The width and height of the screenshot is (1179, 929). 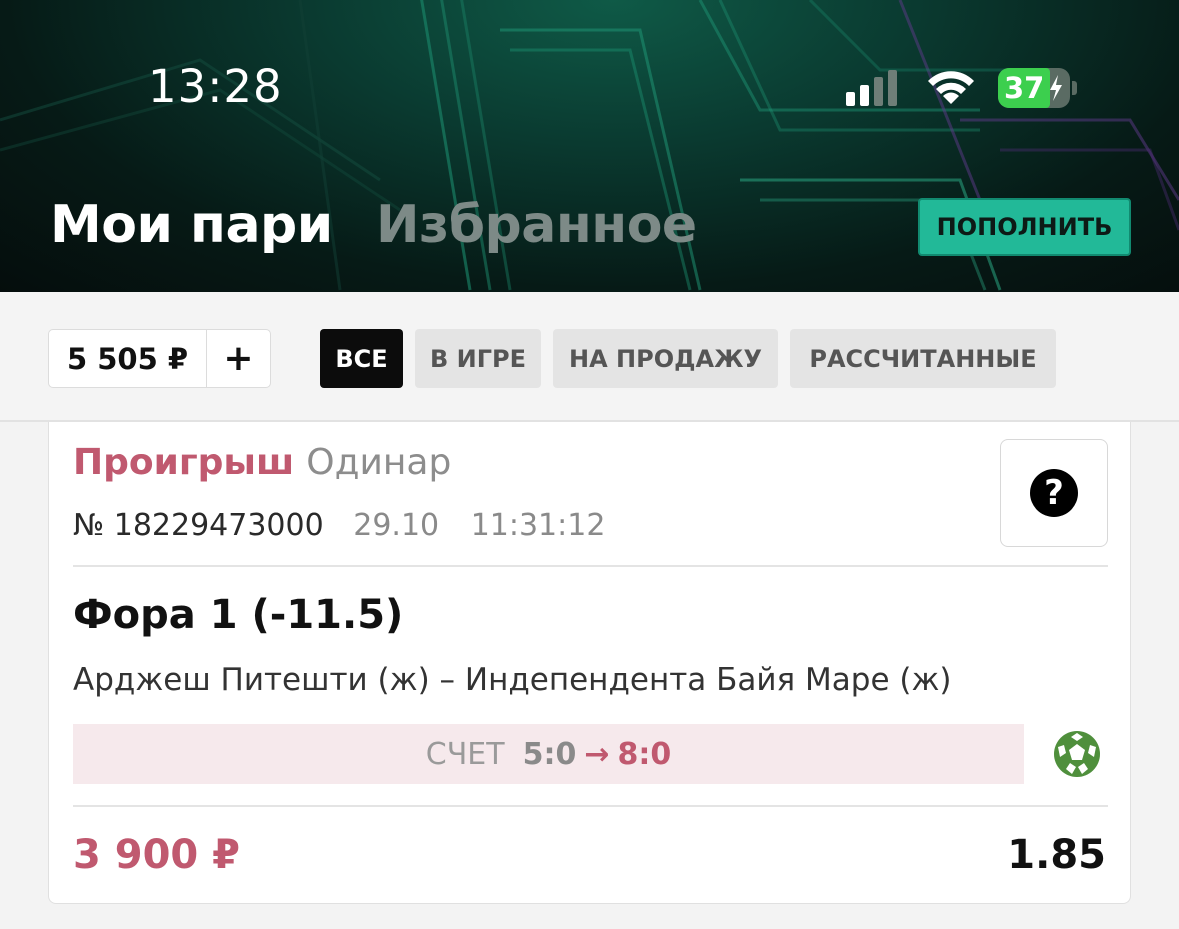 I want to click on wifi-icon, so click(x=951, y=87).